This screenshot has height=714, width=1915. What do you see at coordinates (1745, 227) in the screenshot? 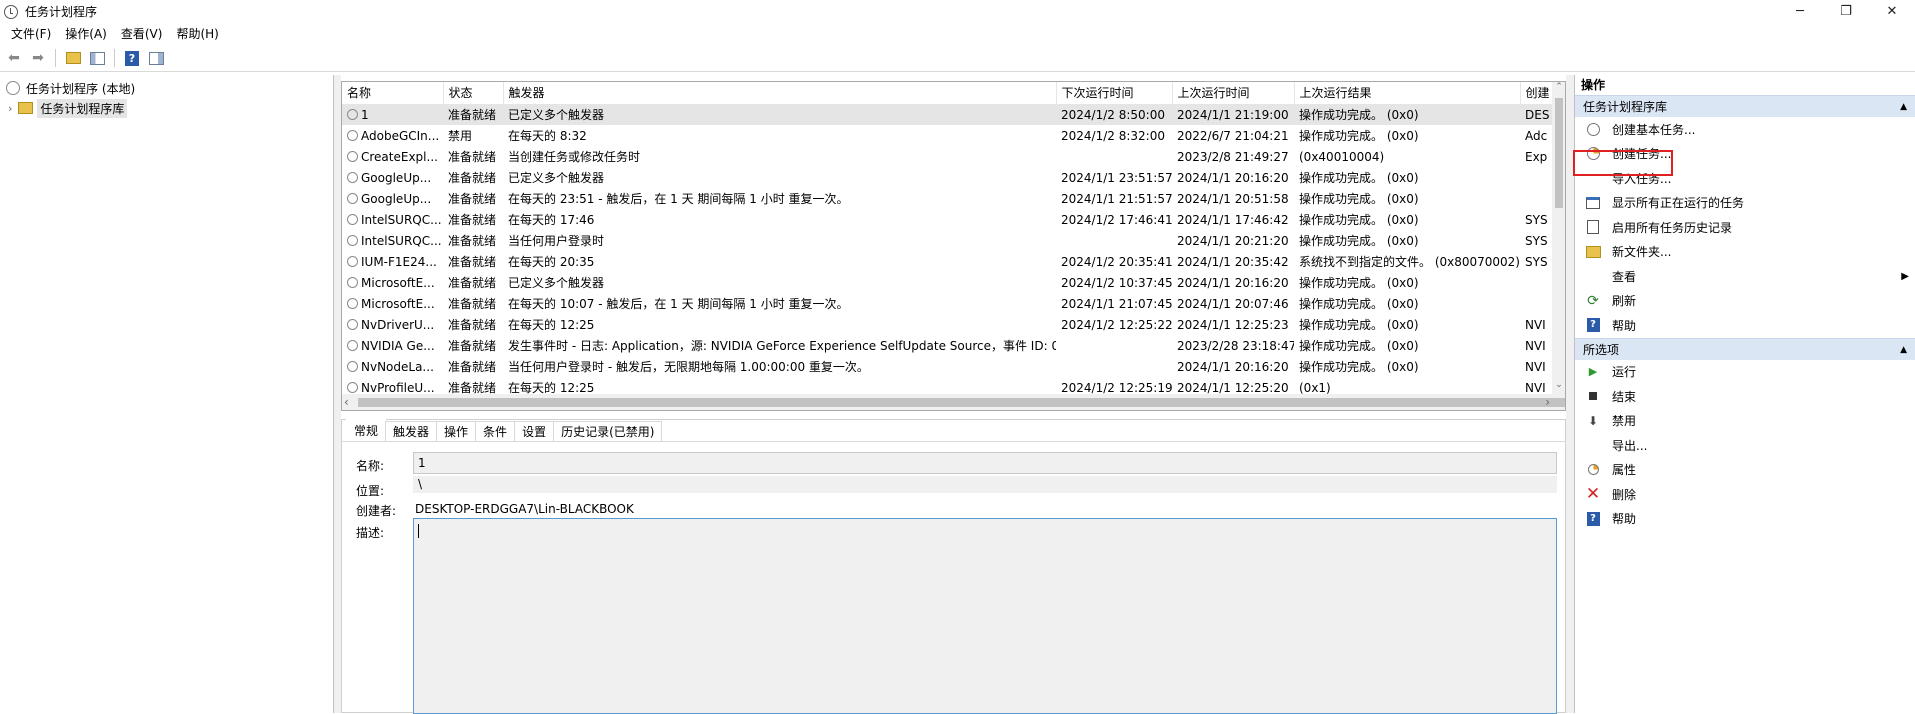
I see `action-enable-all-history: 启用所有任务历史记录` at bounding box center [1745, 227].